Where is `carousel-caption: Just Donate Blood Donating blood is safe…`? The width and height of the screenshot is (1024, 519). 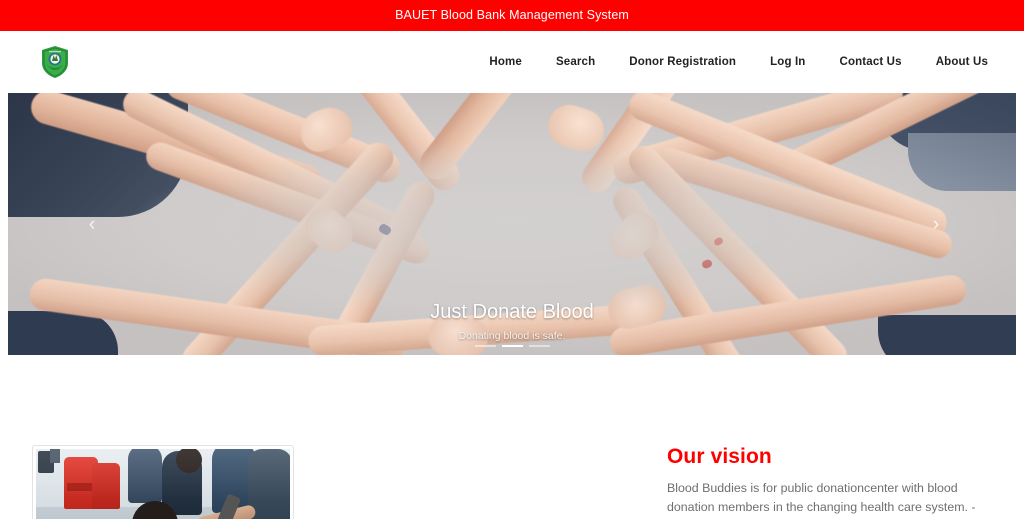 carousel-caption: Just Donate Blood Donating blood is safe… is located at coordinates (512, 321).